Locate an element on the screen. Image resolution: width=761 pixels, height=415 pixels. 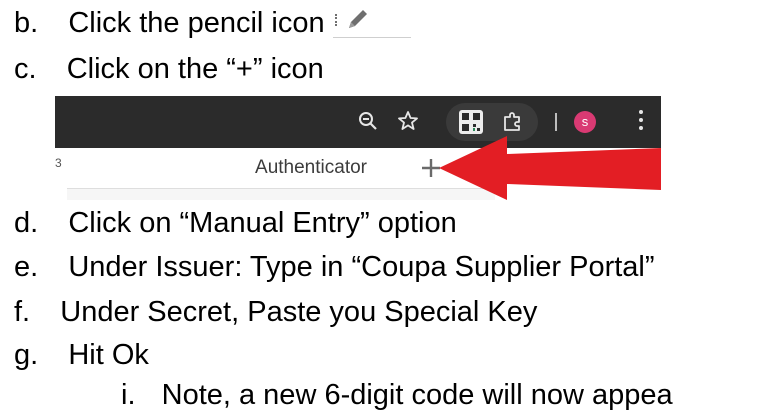
substep-text: Note, a new 6-digit code will now appea is located at coordinates (417, 395).